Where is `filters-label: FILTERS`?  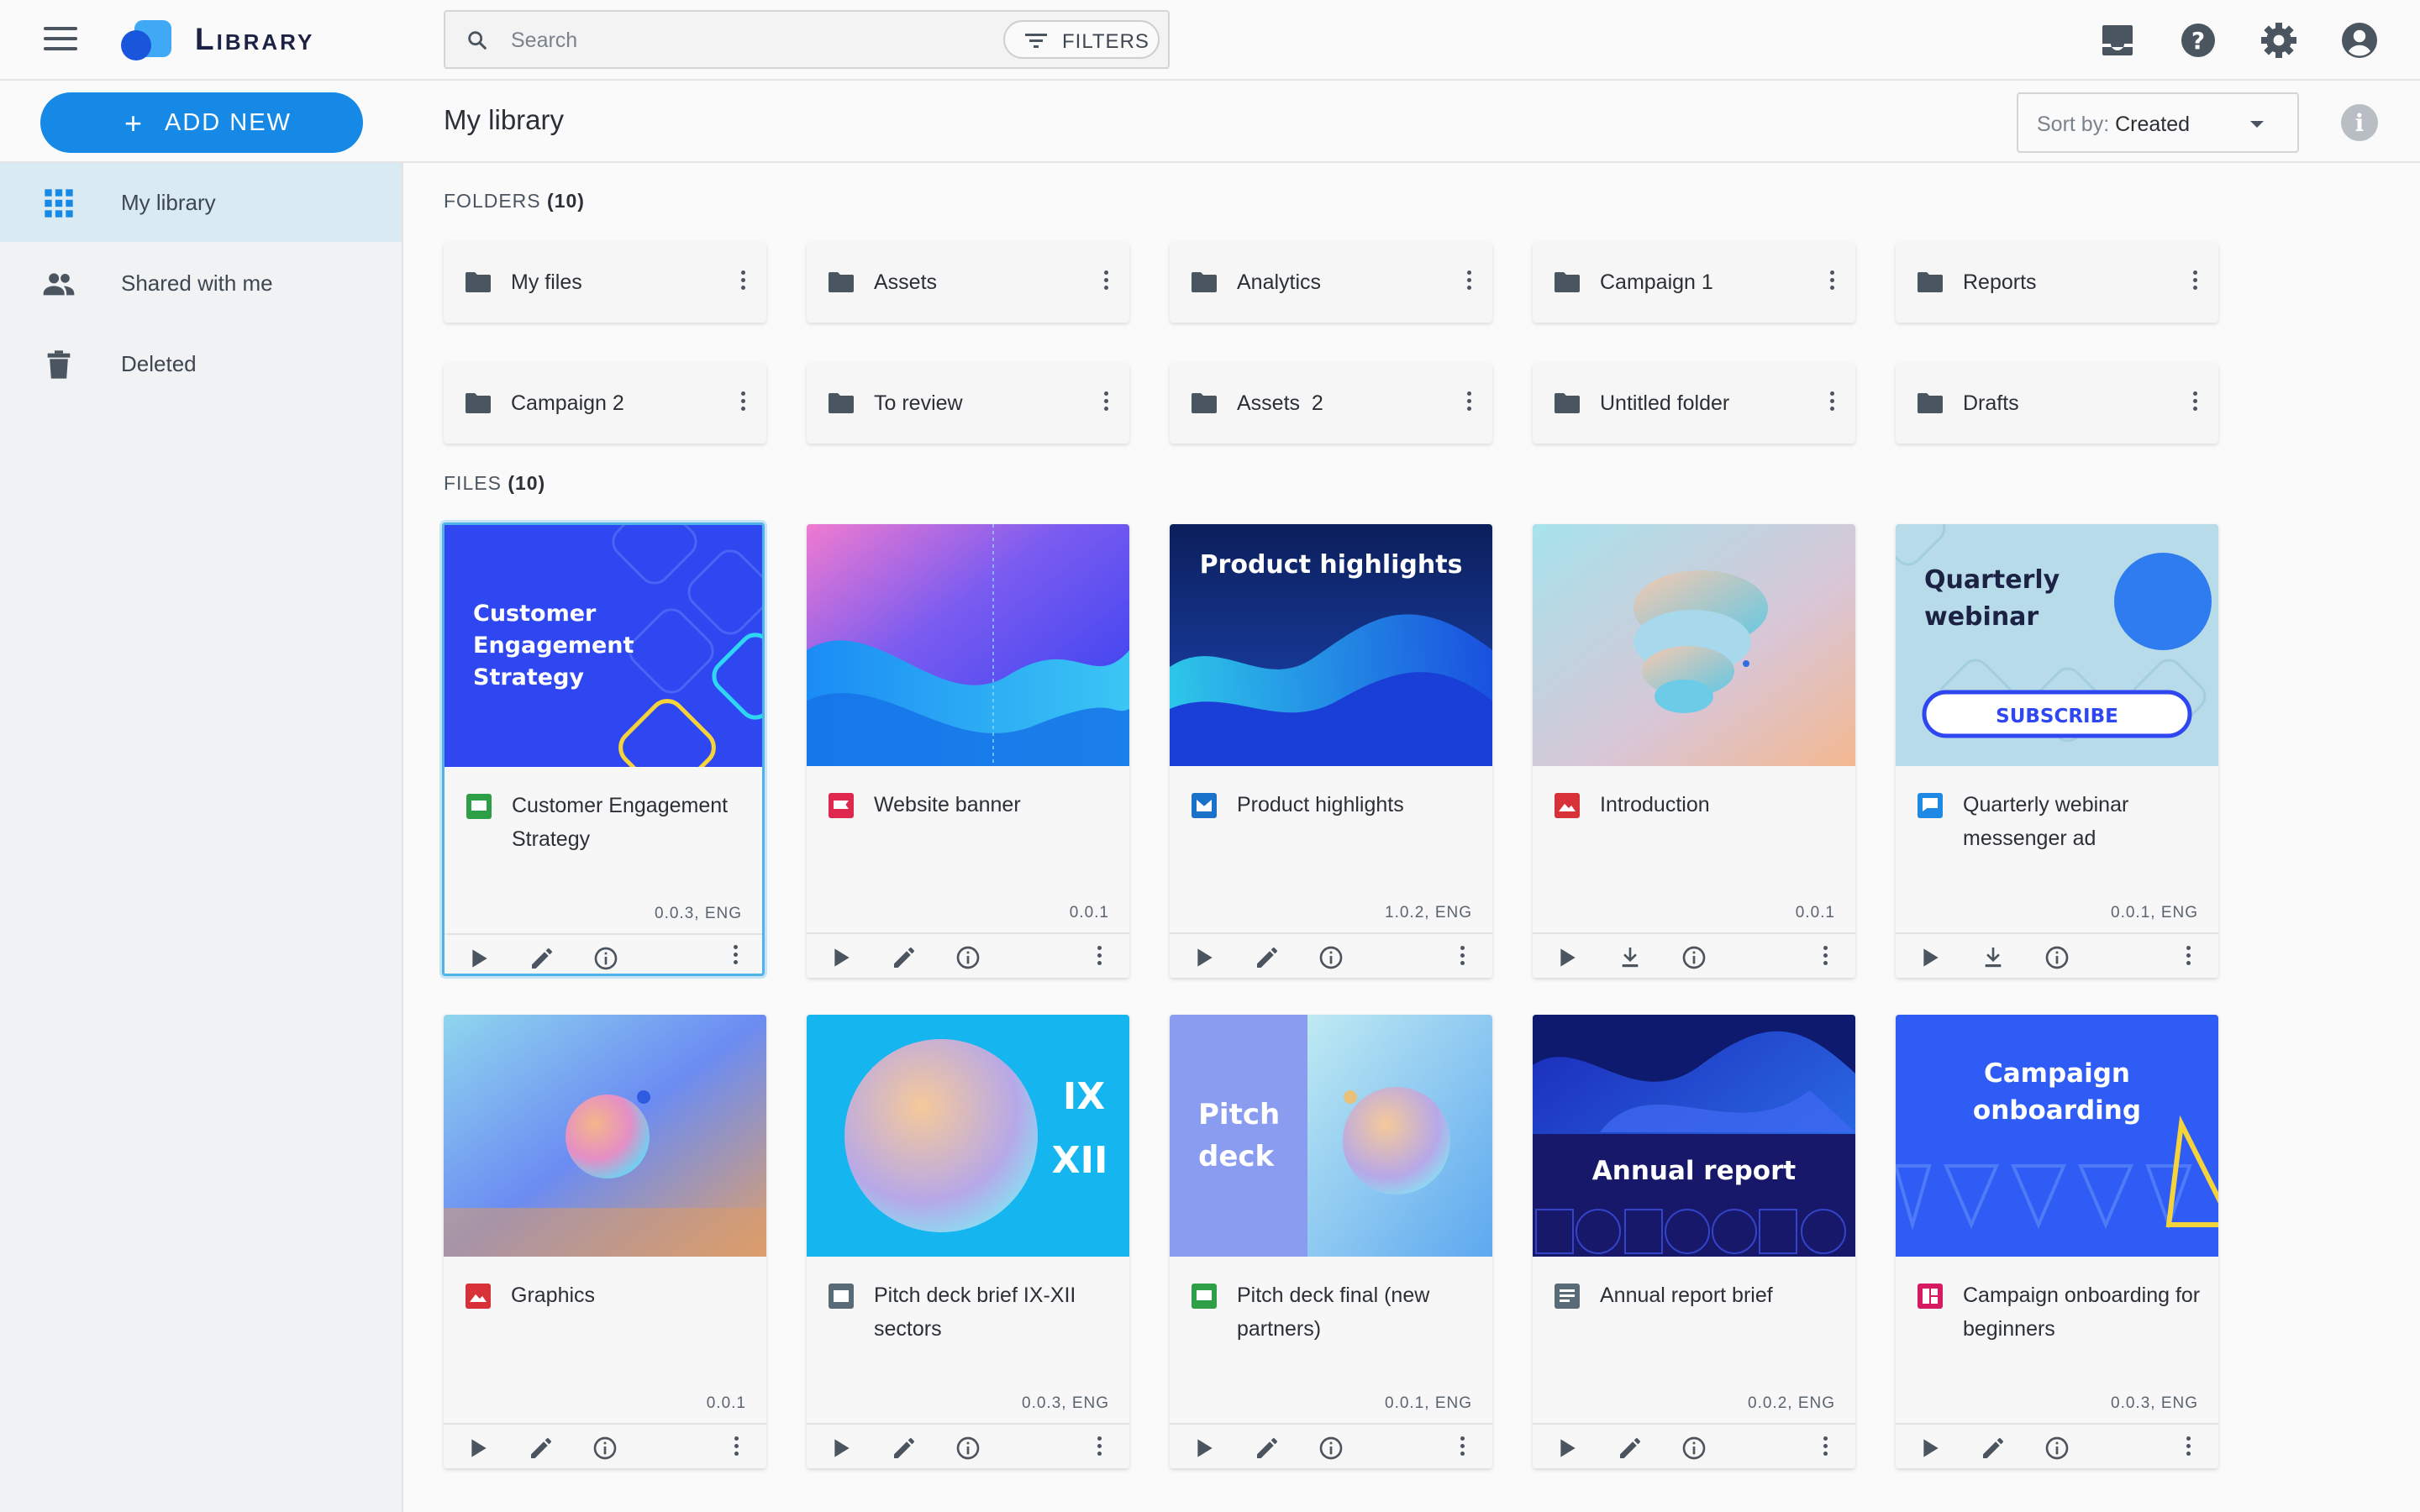
filters-label: FILTERS is located at coordinates (1106, 41).